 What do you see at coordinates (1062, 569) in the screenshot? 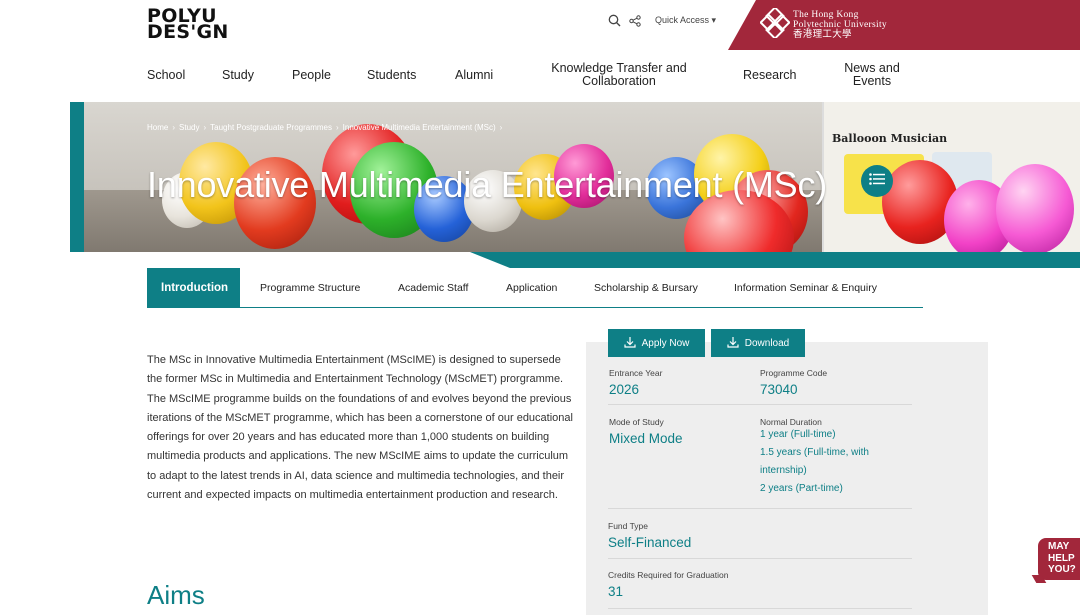
I see `help-line-3: YOU?` at bounding box center [1062, 569].